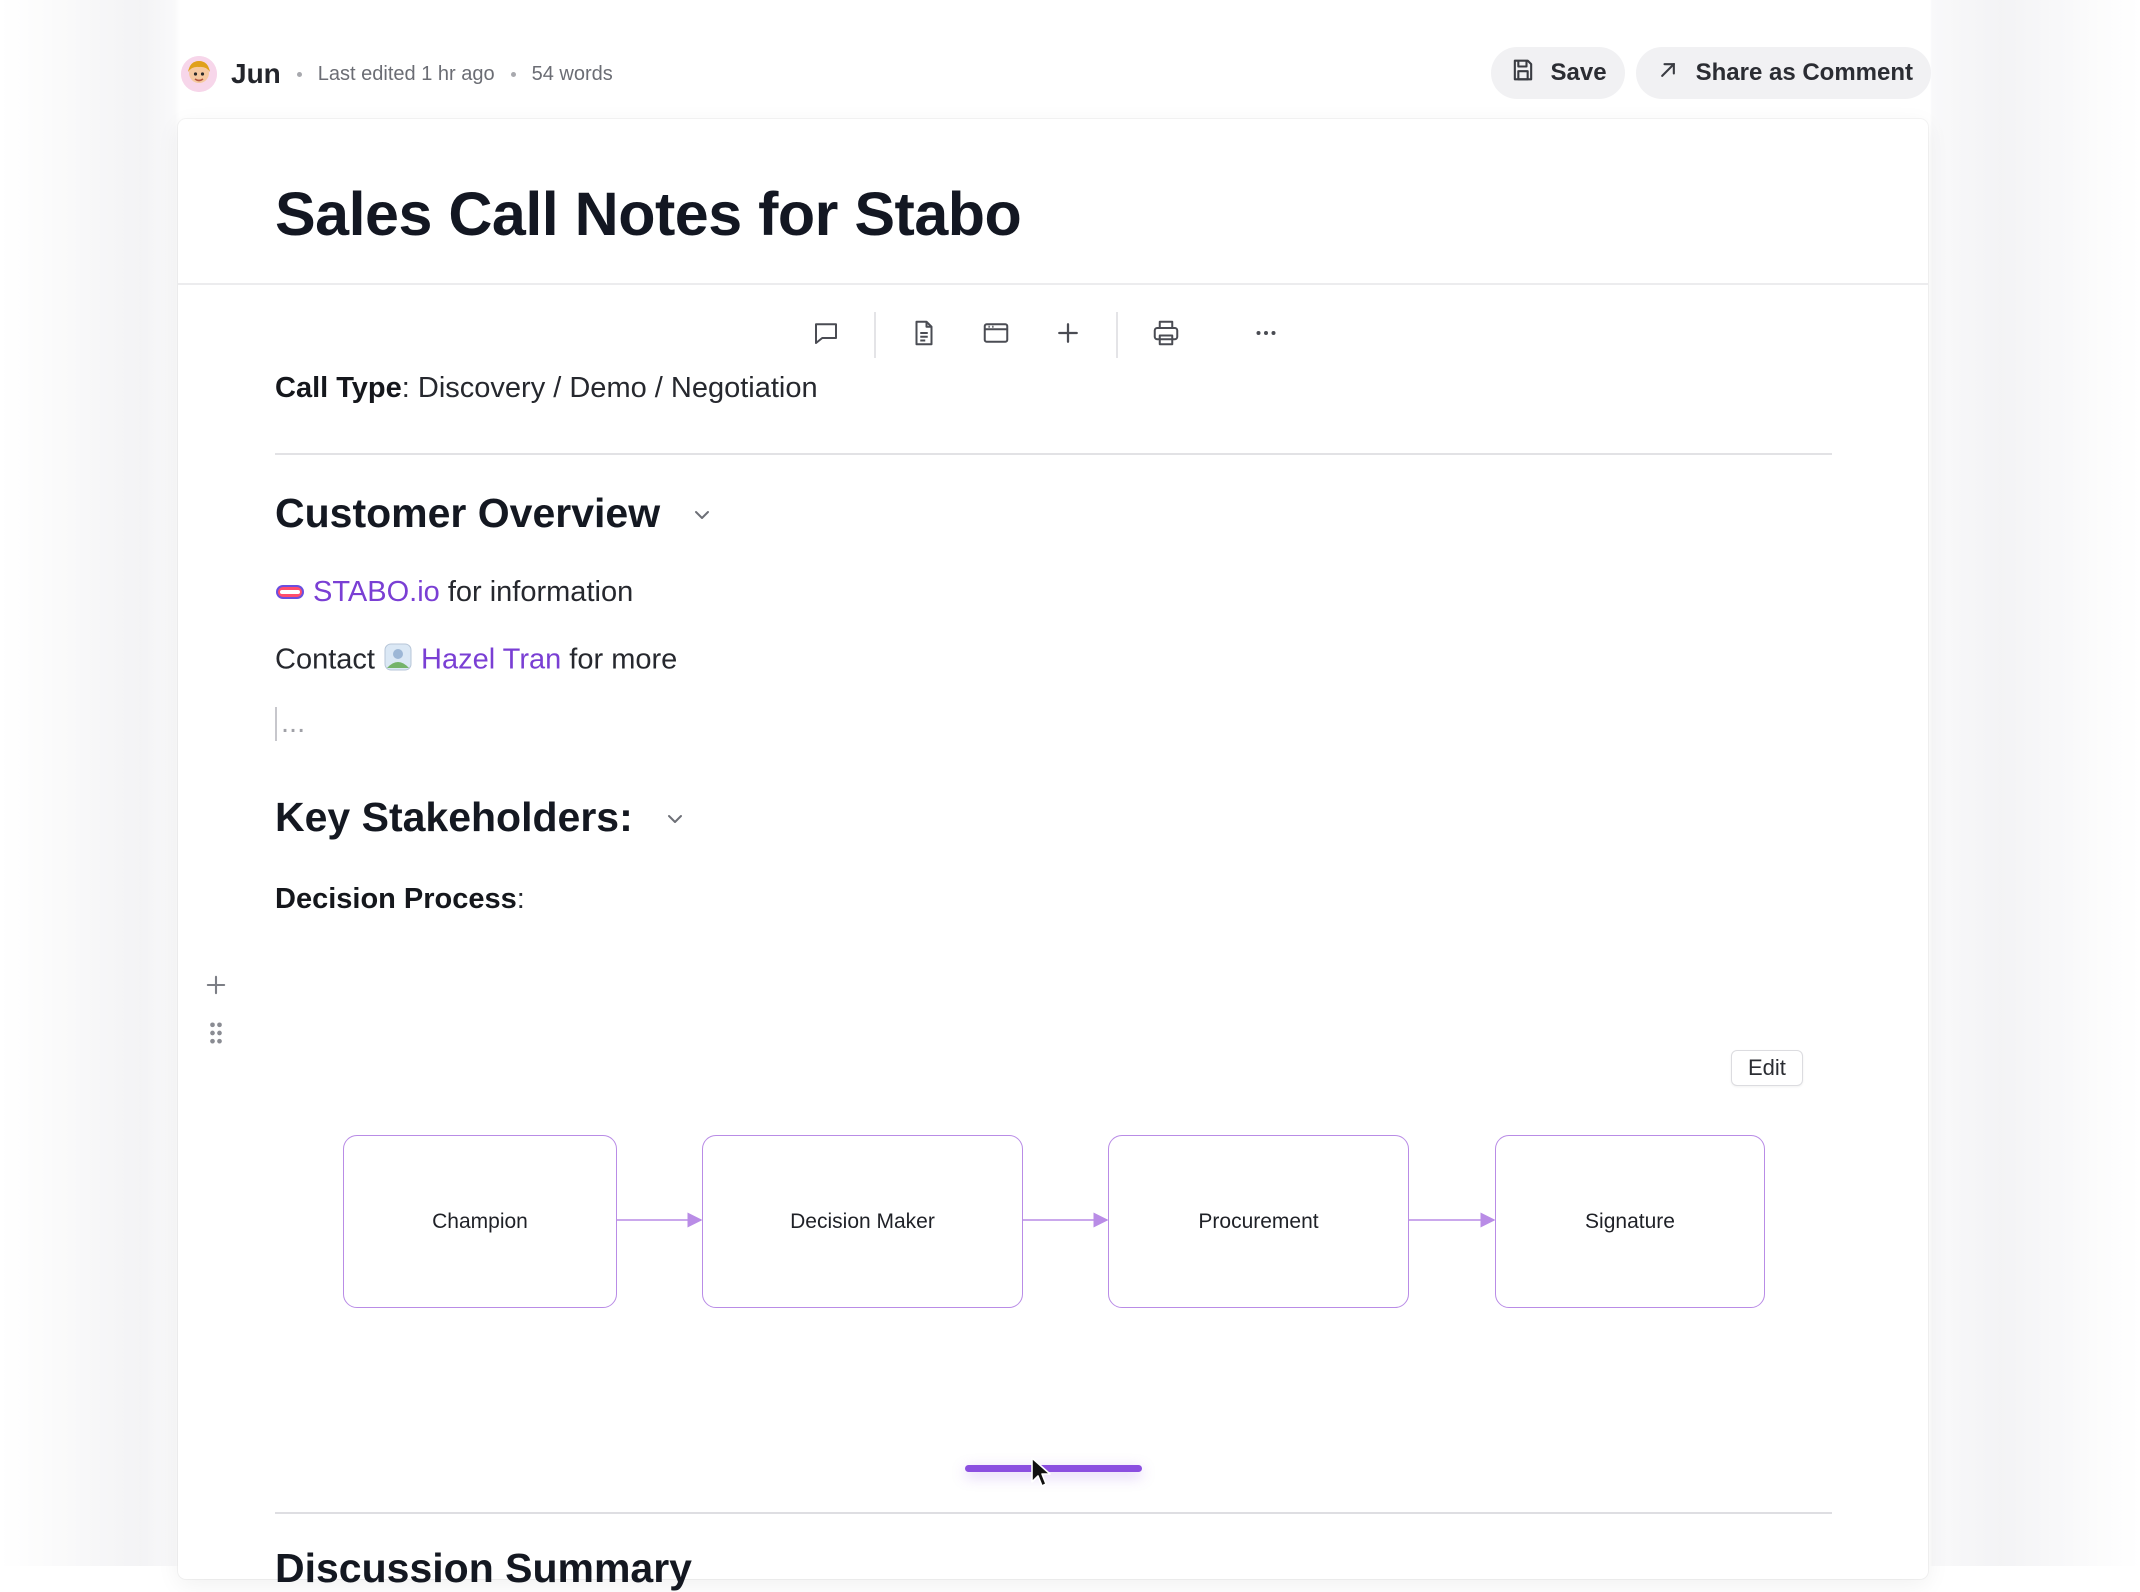 This screenshot has width=2140, height=1592. What do you see at coordinates (1578, 72) in the screenshot?
I see `save-label: Save` at bounding box center [1578, 72].